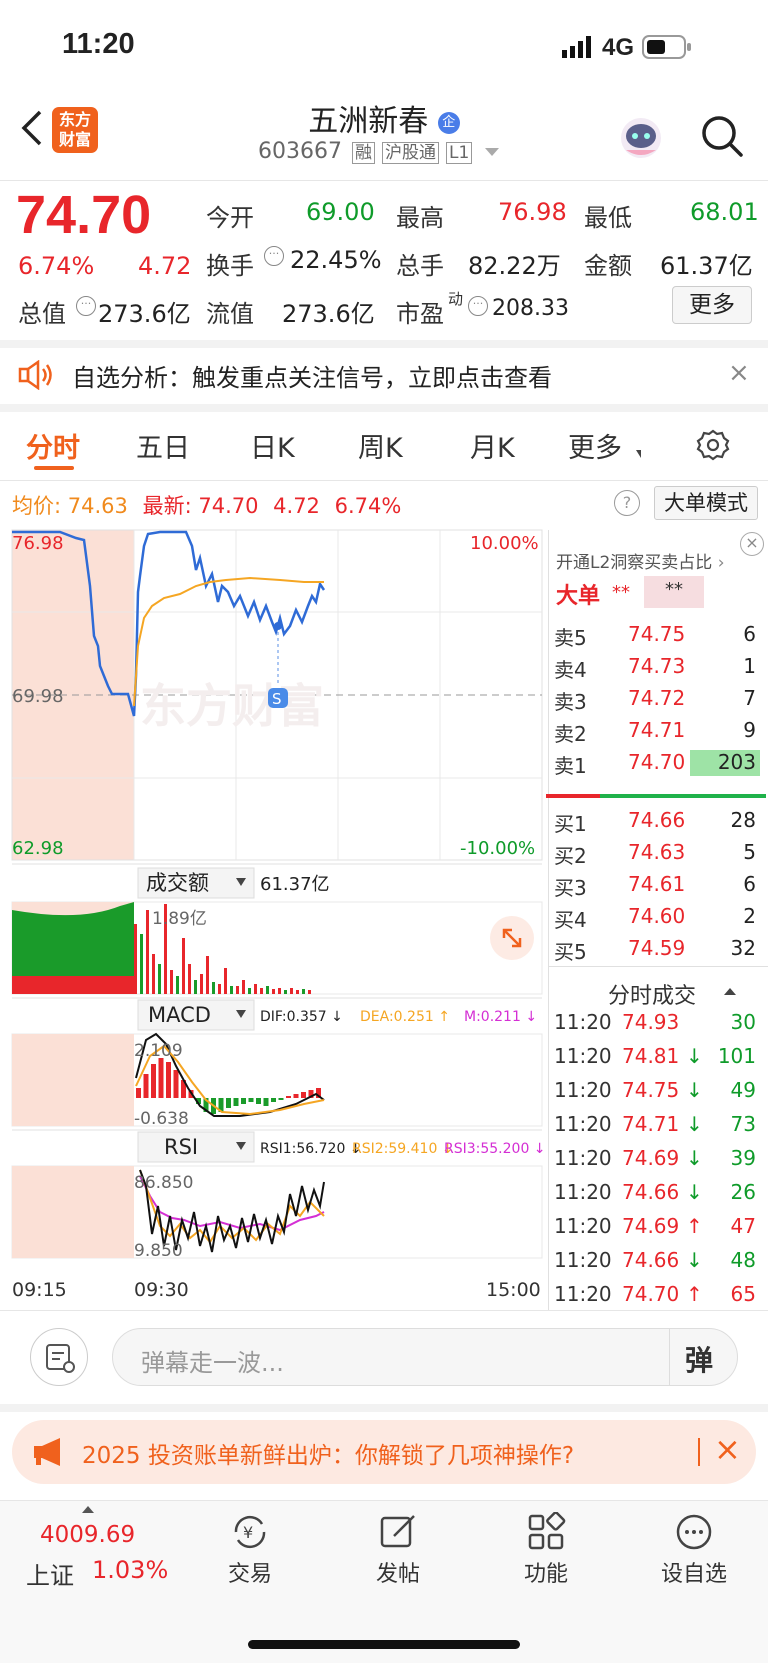  Describe the element at coordinates (179, 1015) in the screenshot. I see `macd-selector-label: MACD` at that location.